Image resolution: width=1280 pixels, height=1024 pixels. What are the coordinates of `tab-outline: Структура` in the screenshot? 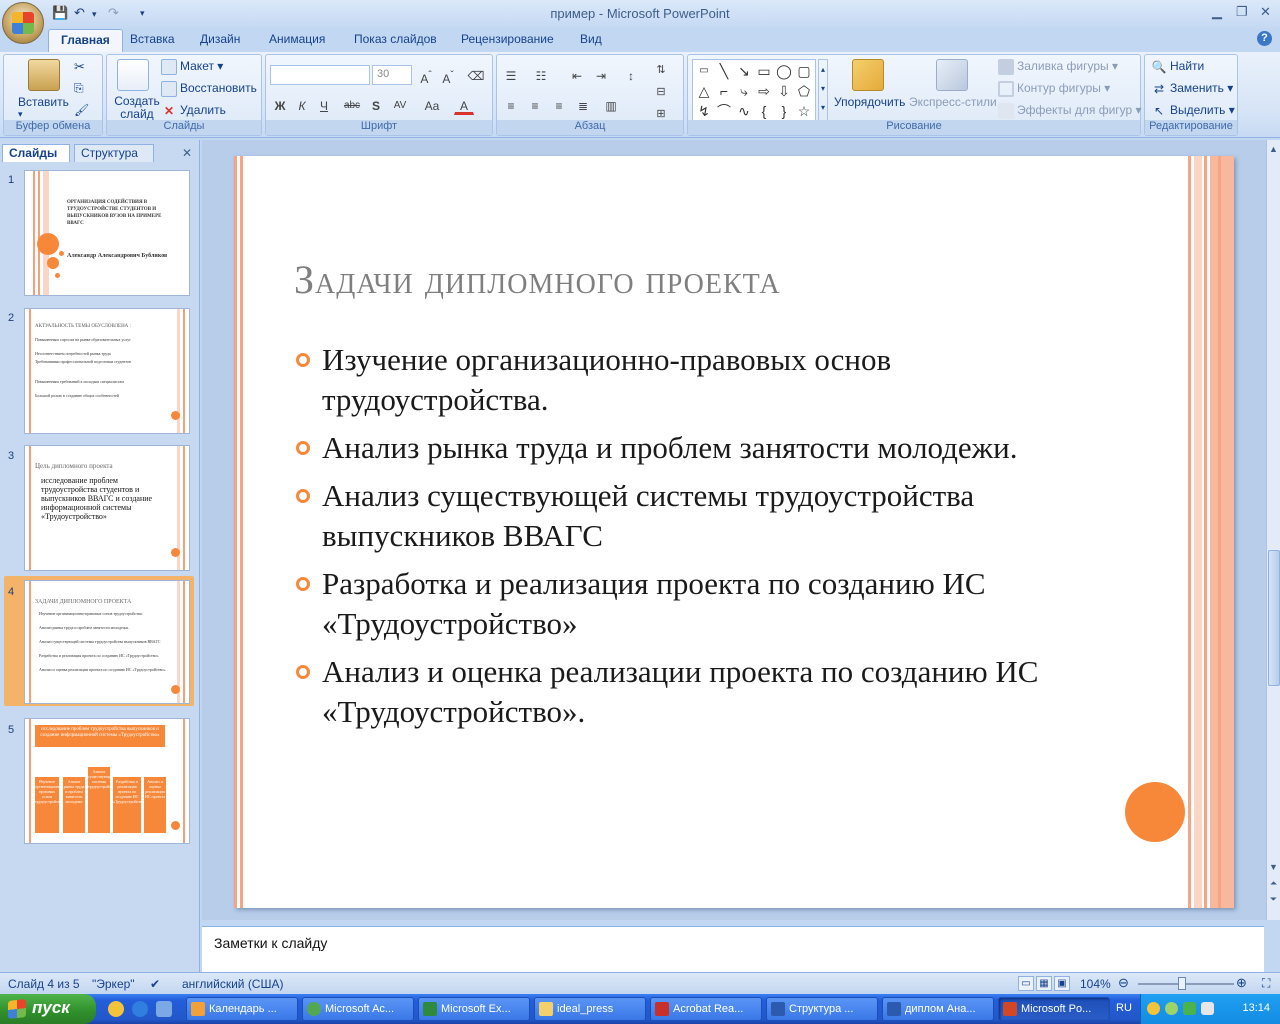 It's located at (114, 153).